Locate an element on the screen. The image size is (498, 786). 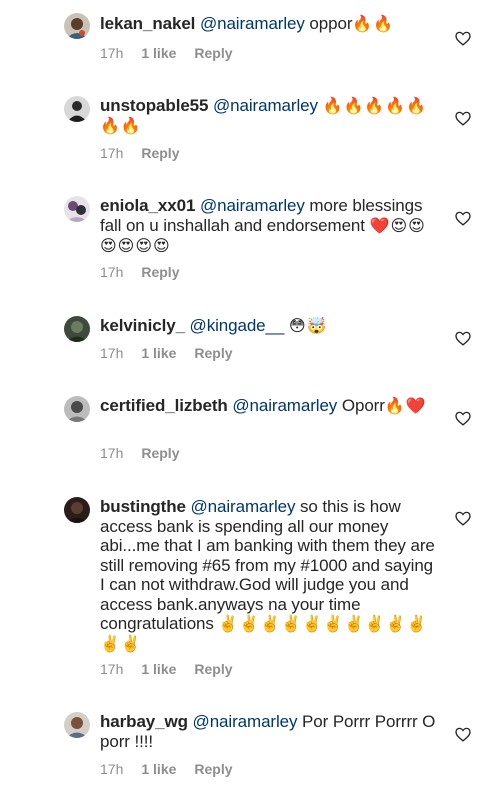
username-link: bustingthe is located at coordinates (143, 506).